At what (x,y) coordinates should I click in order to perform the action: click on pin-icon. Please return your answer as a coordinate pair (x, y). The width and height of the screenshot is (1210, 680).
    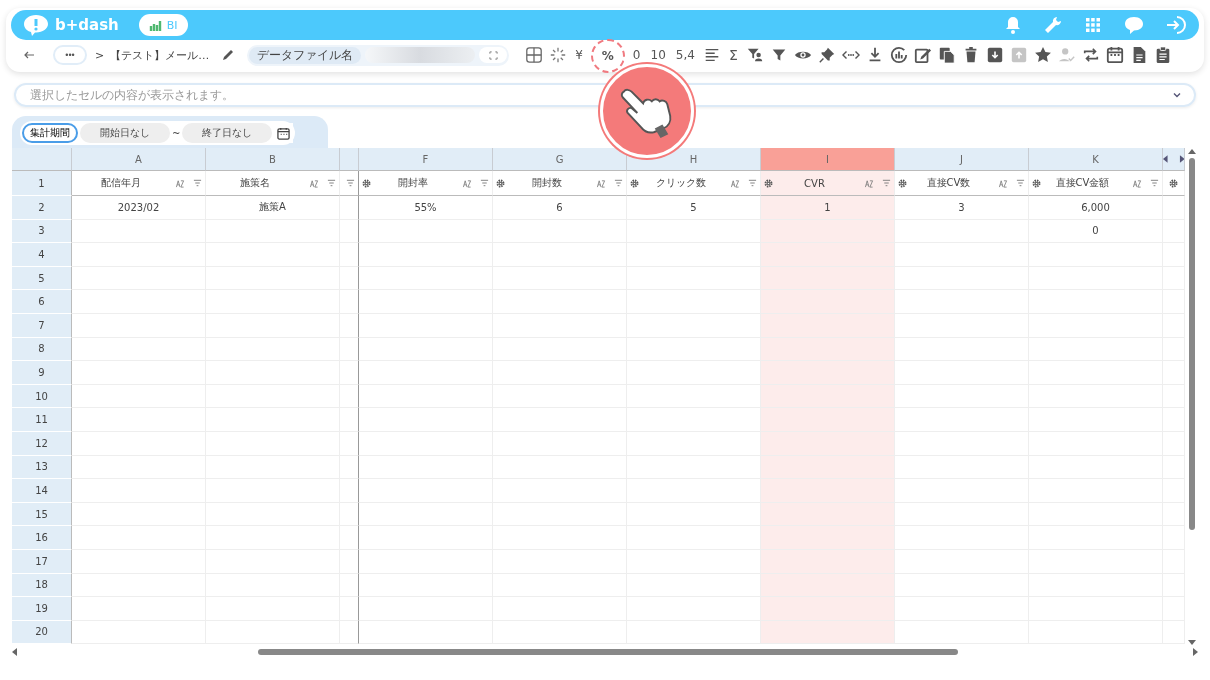
    Looking at the image, I should click on (826, 55).